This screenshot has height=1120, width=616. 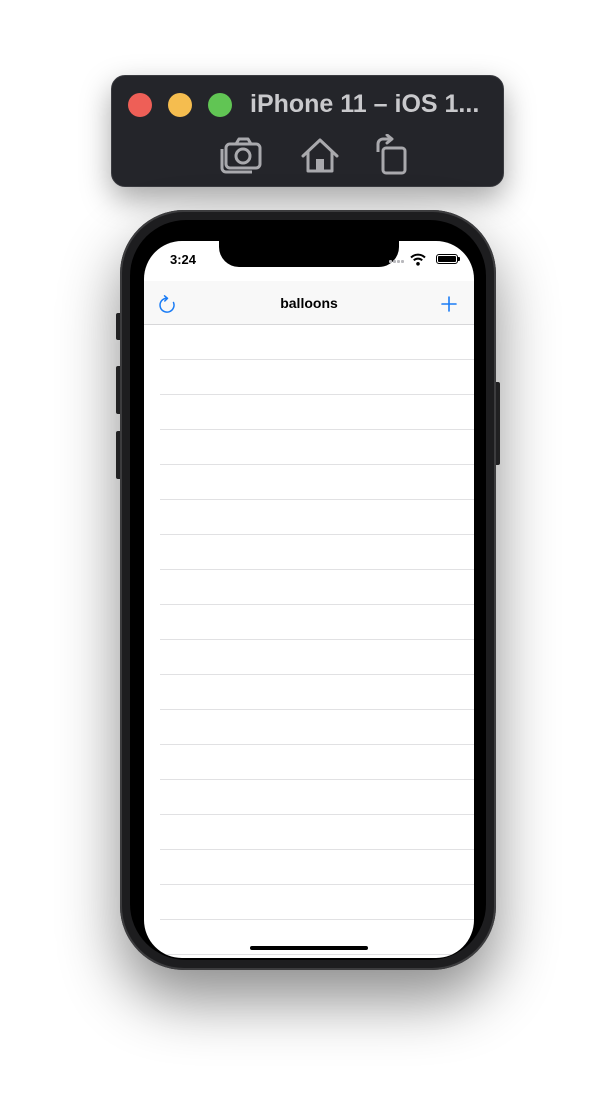 I want to click on zoom-window-button, so click(x=220, y=105).